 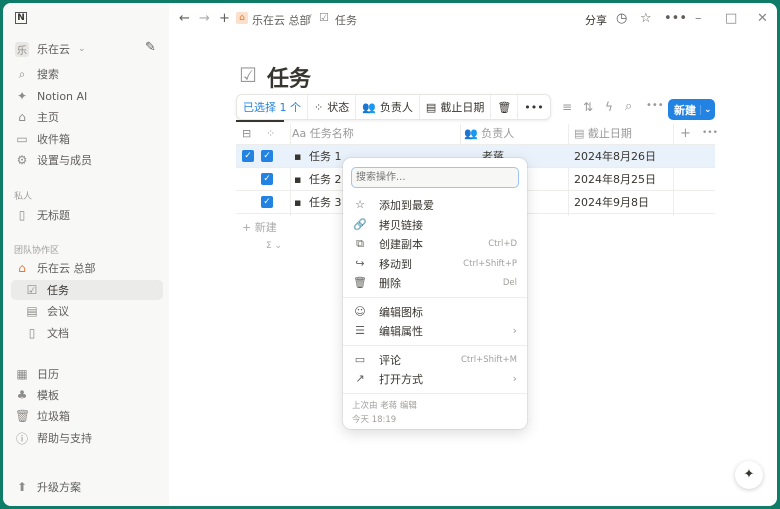 What do you see at coordinates (388, 107) in the screenshot?
I see `assignee-button: 👥 负责人` at bounding box center [388, 107].